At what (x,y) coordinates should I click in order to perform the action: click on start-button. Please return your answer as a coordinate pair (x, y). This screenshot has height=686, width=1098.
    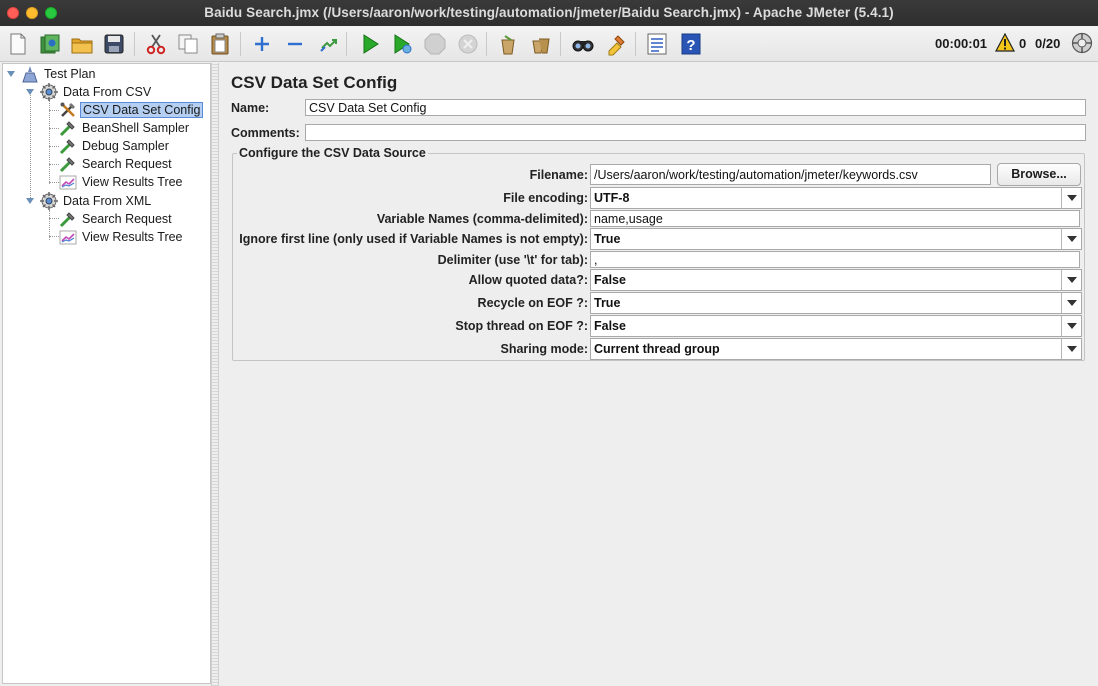
    Looking at the image, I should click on (370, 44).